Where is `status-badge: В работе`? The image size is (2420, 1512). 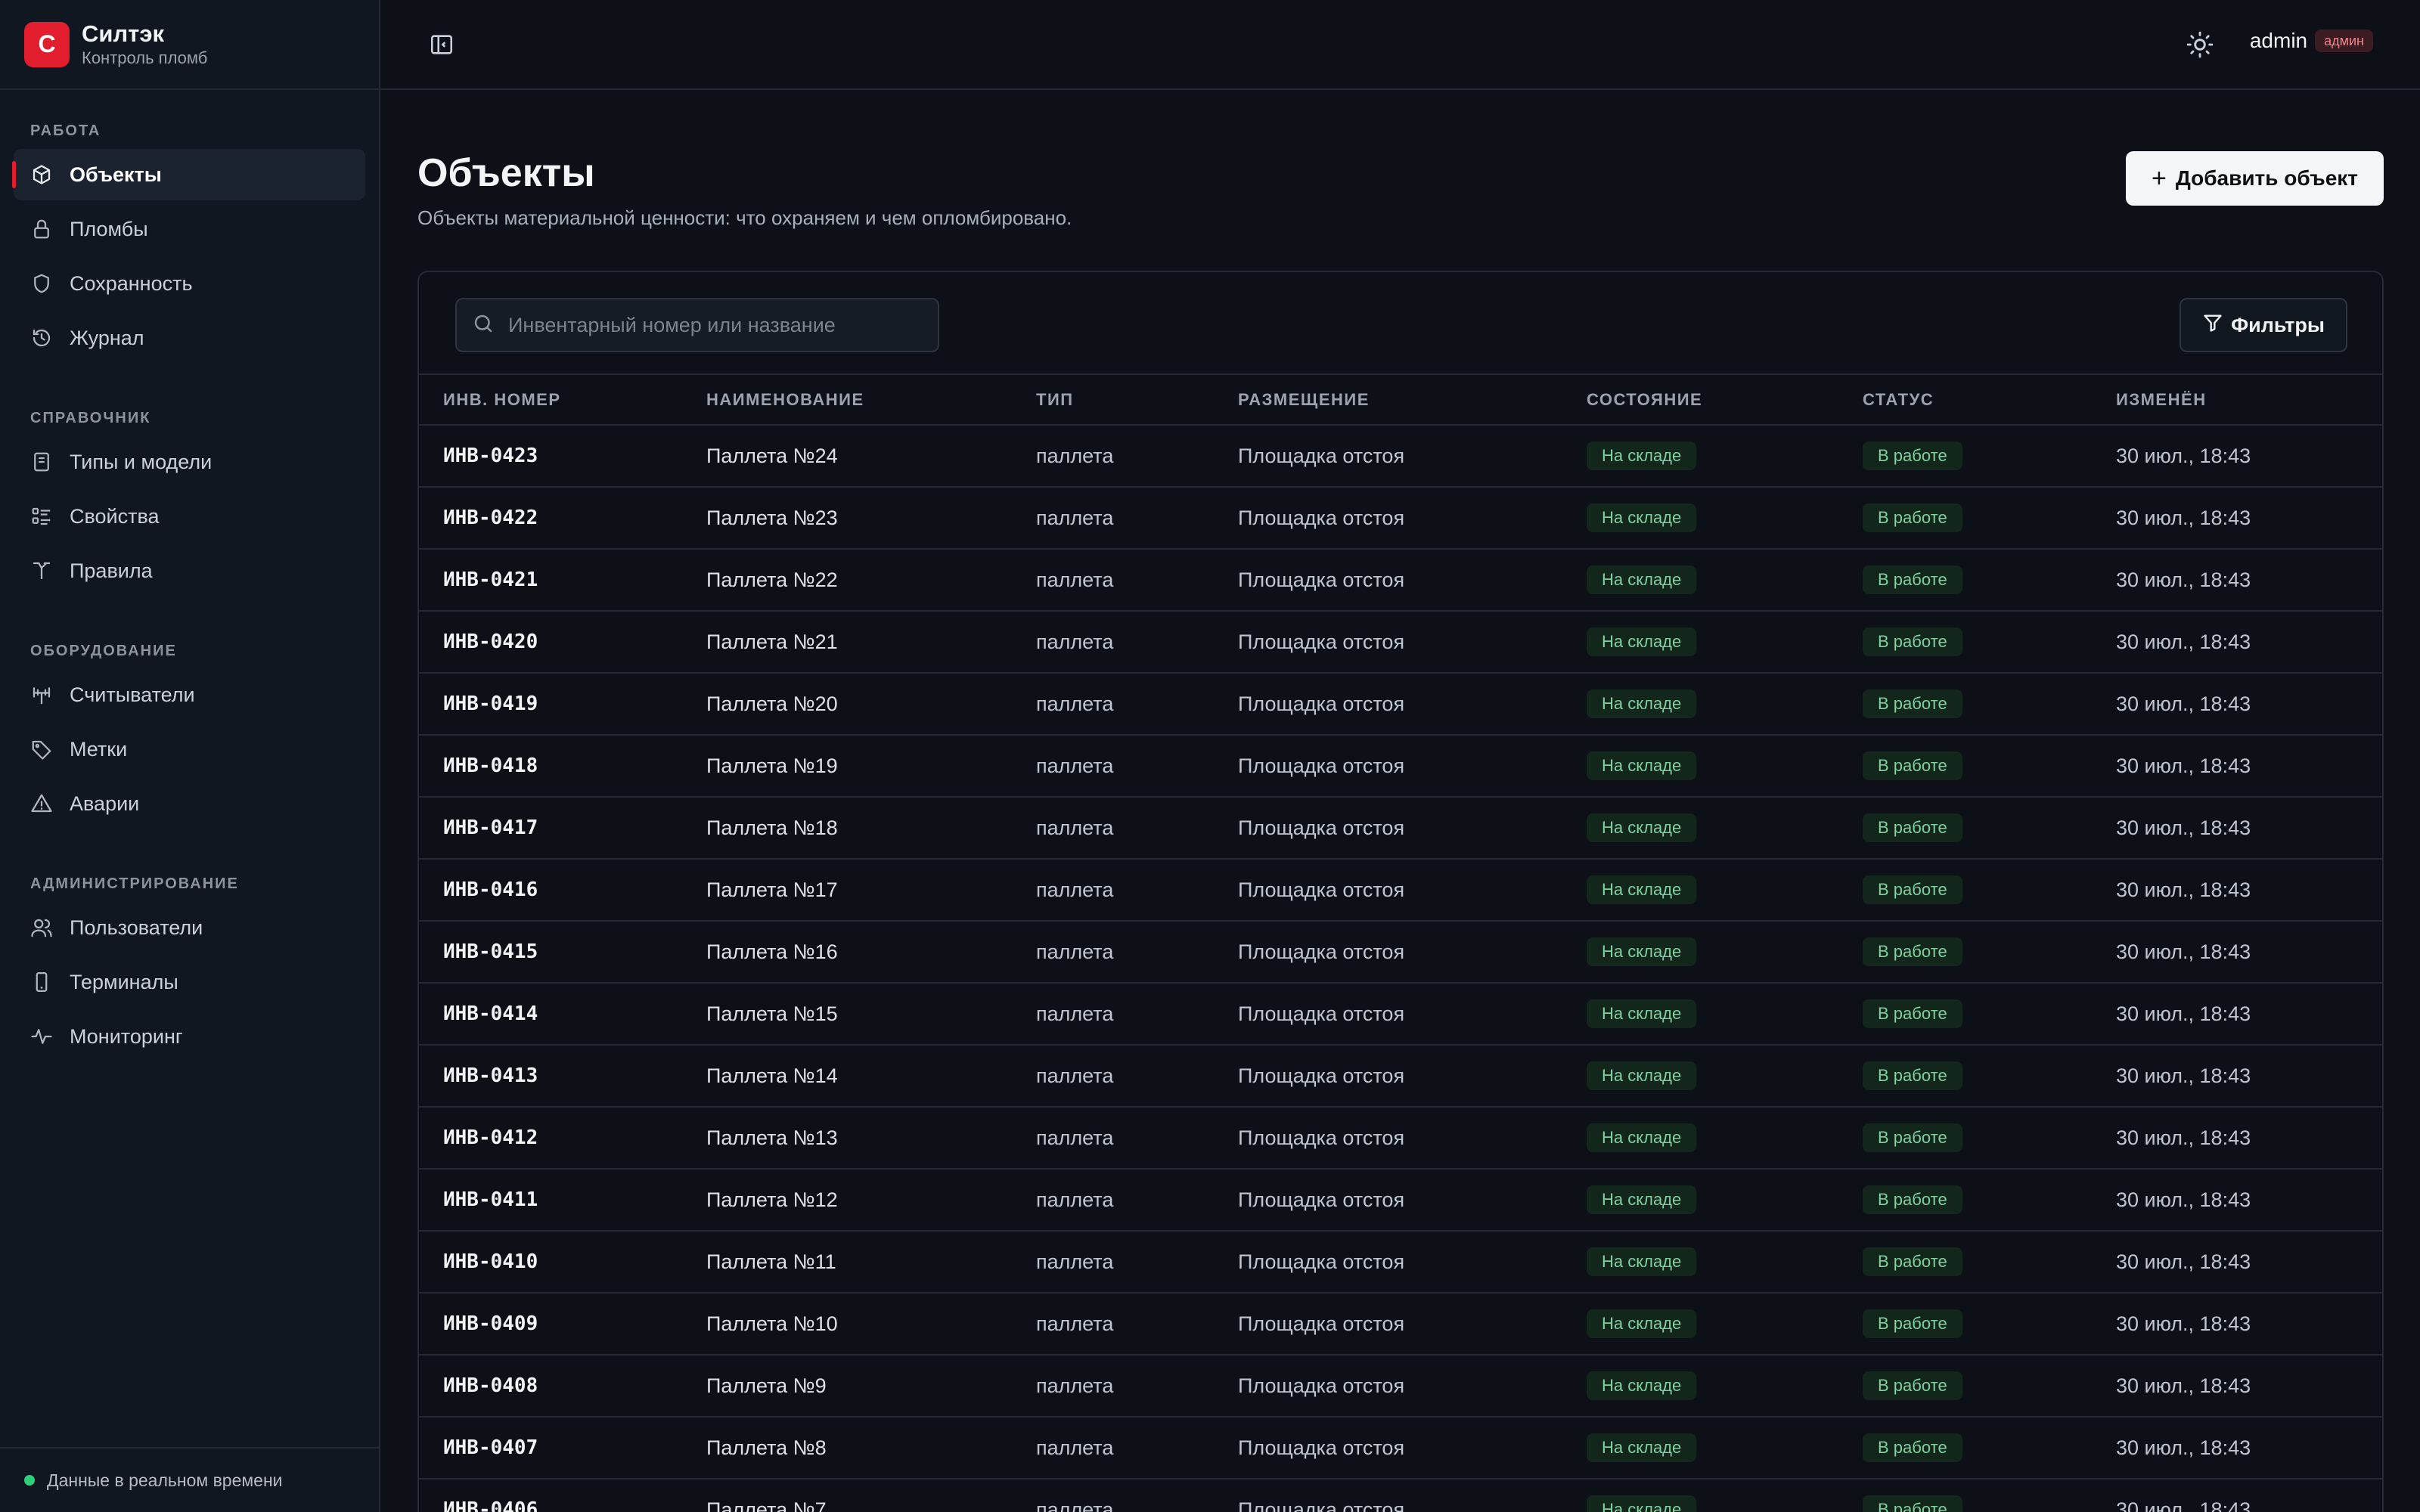
status-badge: В работе is located at coordinates (1912, 765).